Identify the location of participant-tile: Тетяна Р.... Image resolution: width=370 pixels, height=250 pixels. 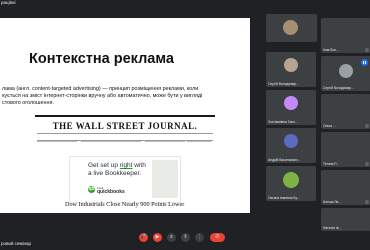
(345, 149).